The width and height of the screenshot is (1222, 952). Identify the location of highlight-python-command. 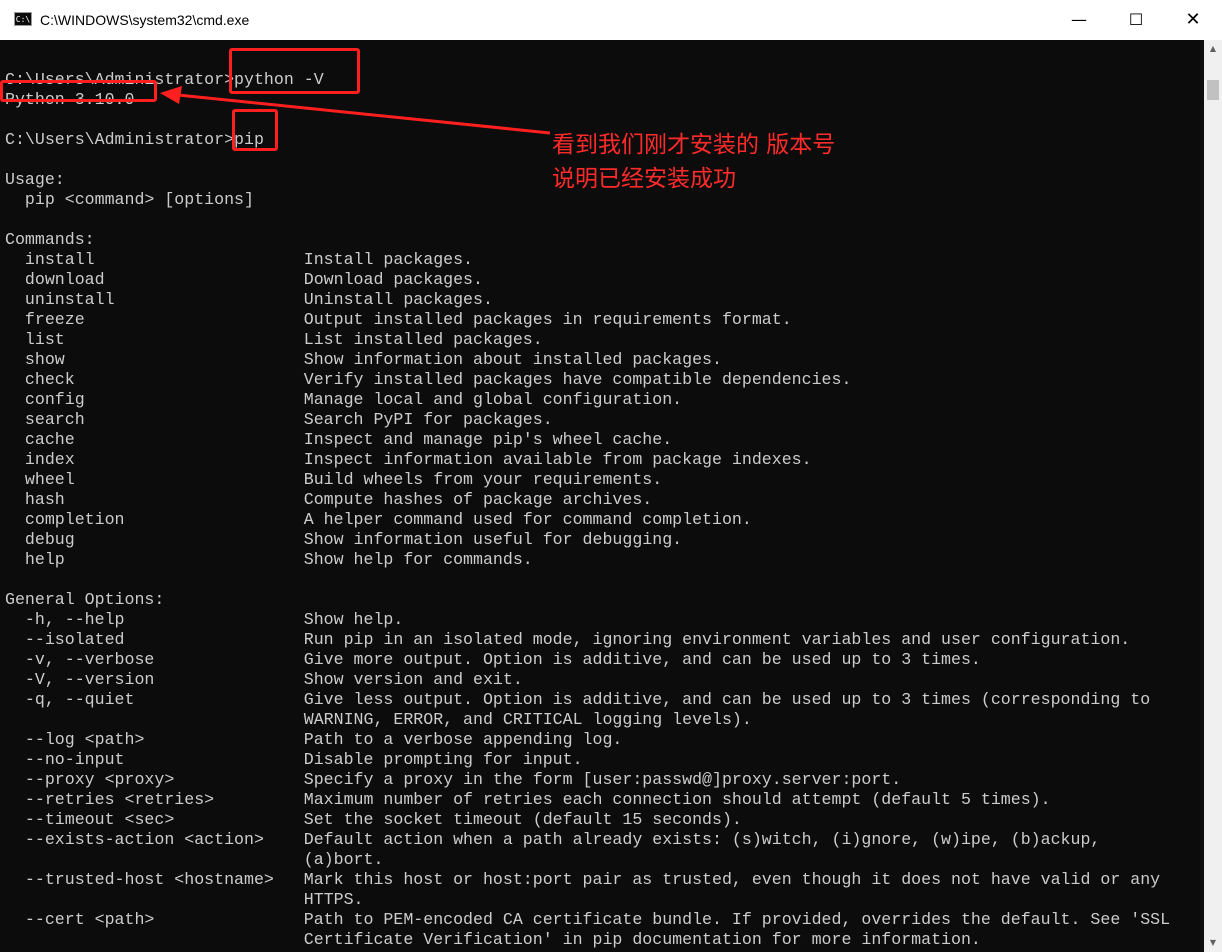
(294, 71).